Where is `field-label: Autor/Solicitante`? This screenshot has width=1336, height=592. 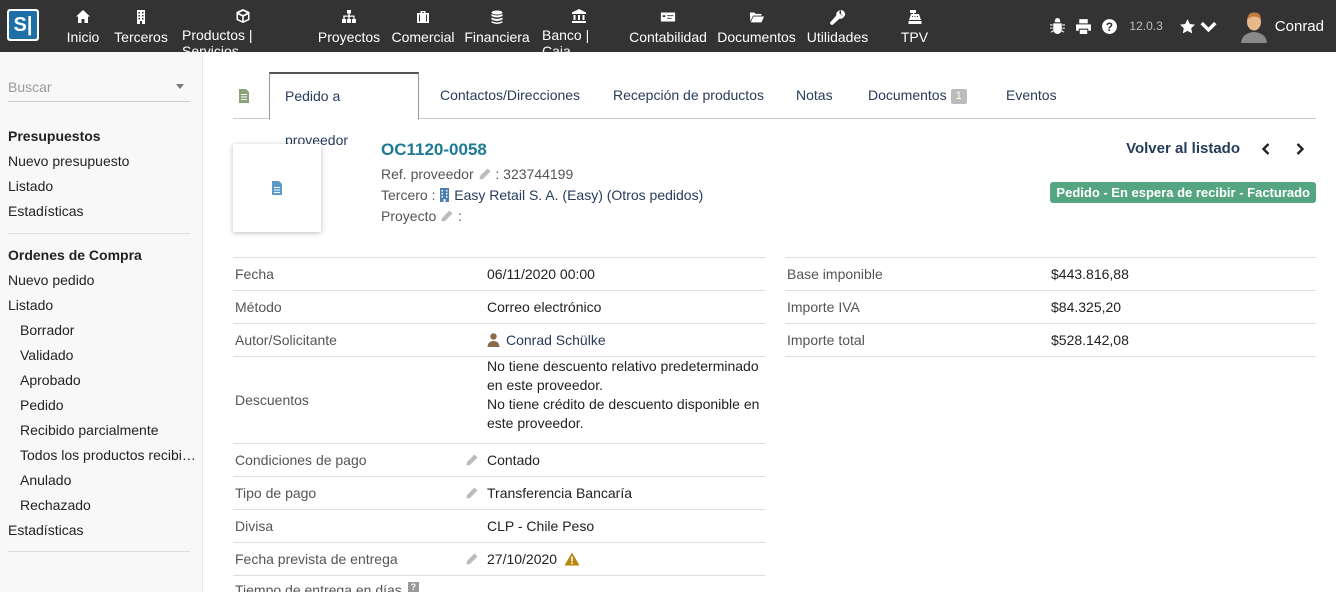
field-label: Autor/Solicitante is located at coordinates (286, 340).